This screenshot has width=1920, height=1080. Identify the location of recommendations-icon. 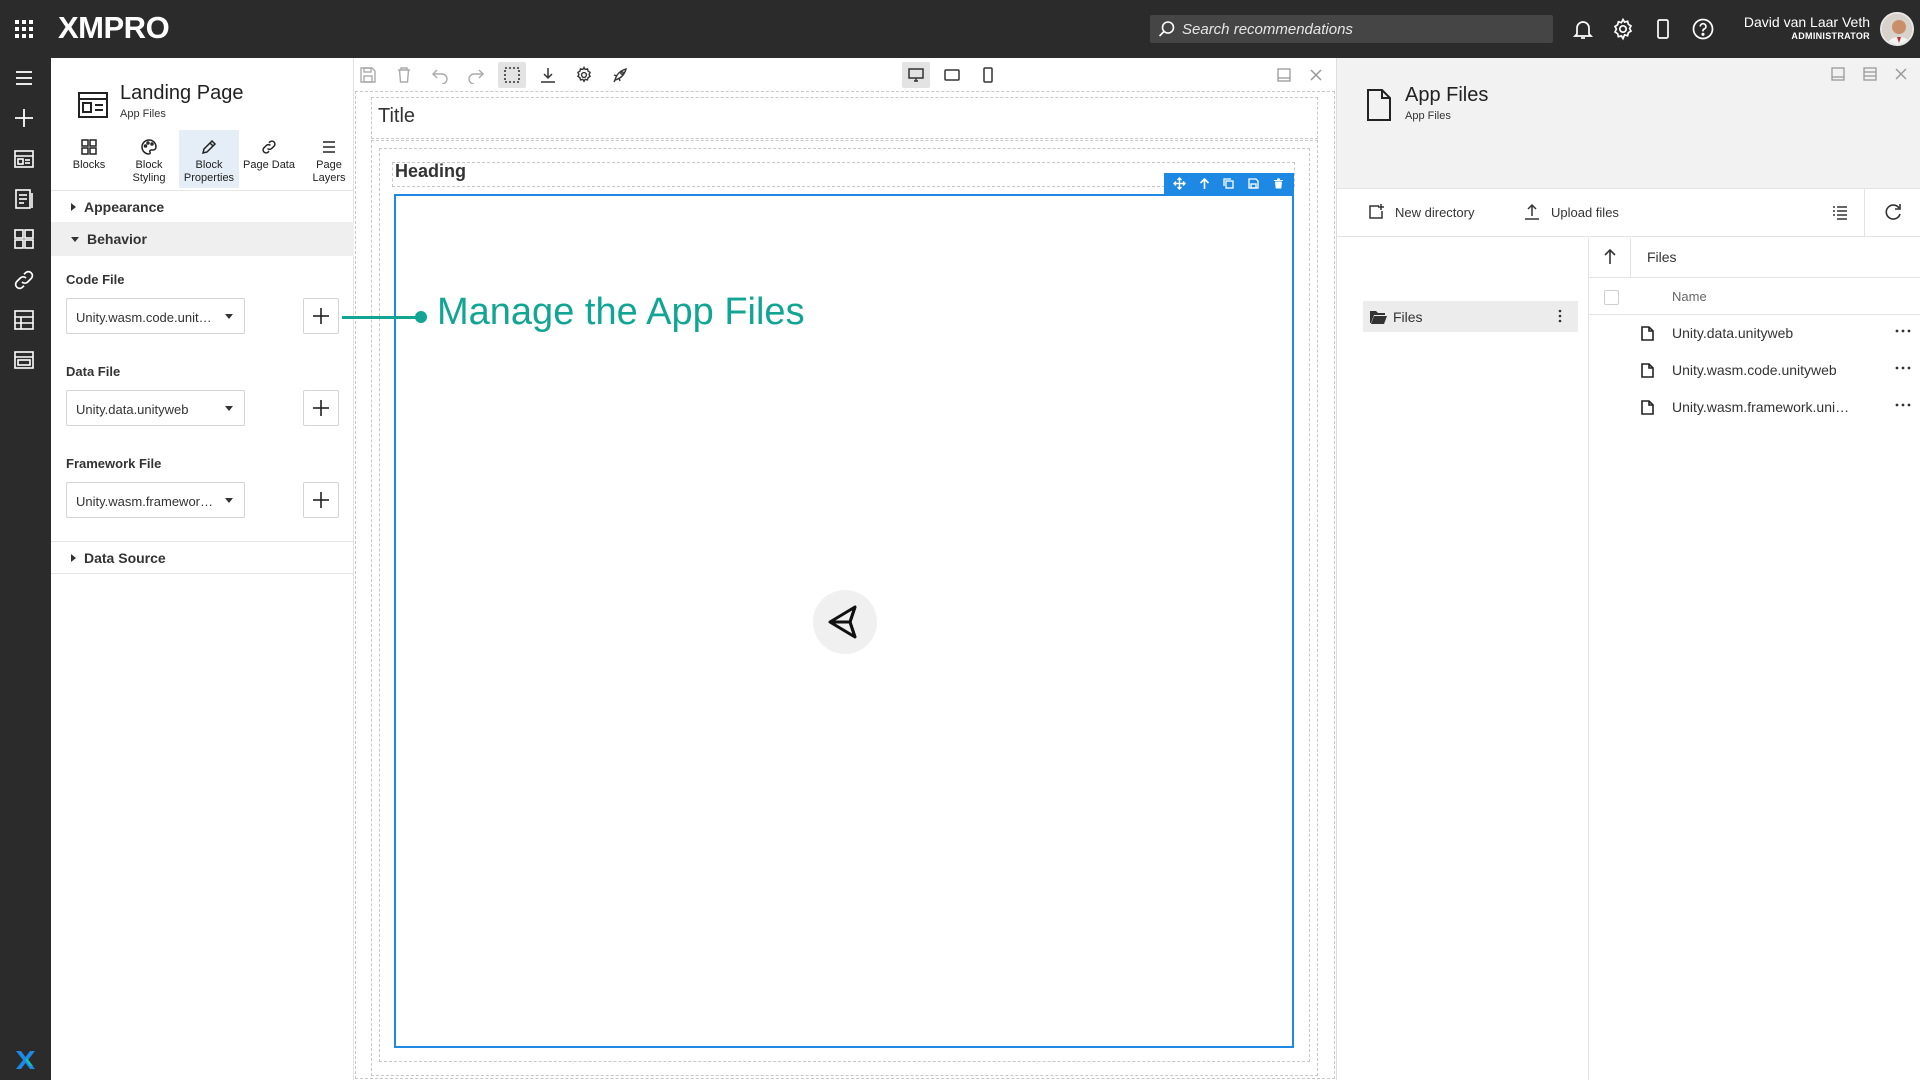
(24, 199).